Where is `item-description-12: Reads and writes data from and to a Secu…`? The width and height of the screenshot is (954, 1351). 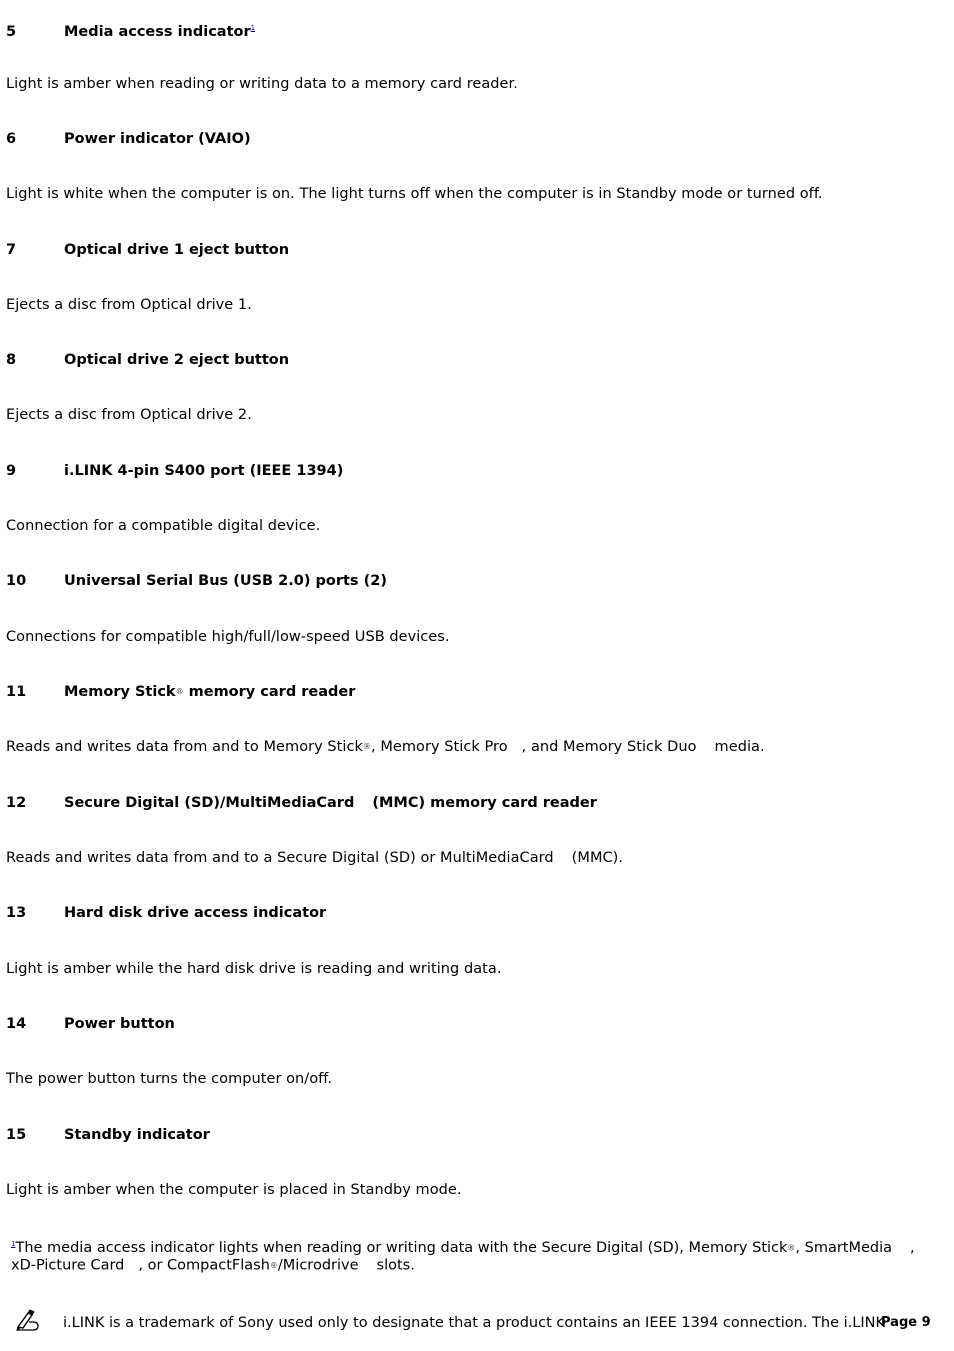 item-description-12: Reads and writes data from and to a Secu… is located at coordinates (314, 858).